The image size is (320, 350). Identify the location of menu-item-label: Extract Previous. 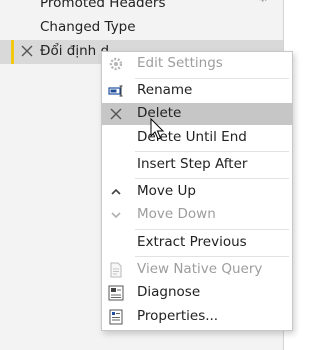
(192, 242).